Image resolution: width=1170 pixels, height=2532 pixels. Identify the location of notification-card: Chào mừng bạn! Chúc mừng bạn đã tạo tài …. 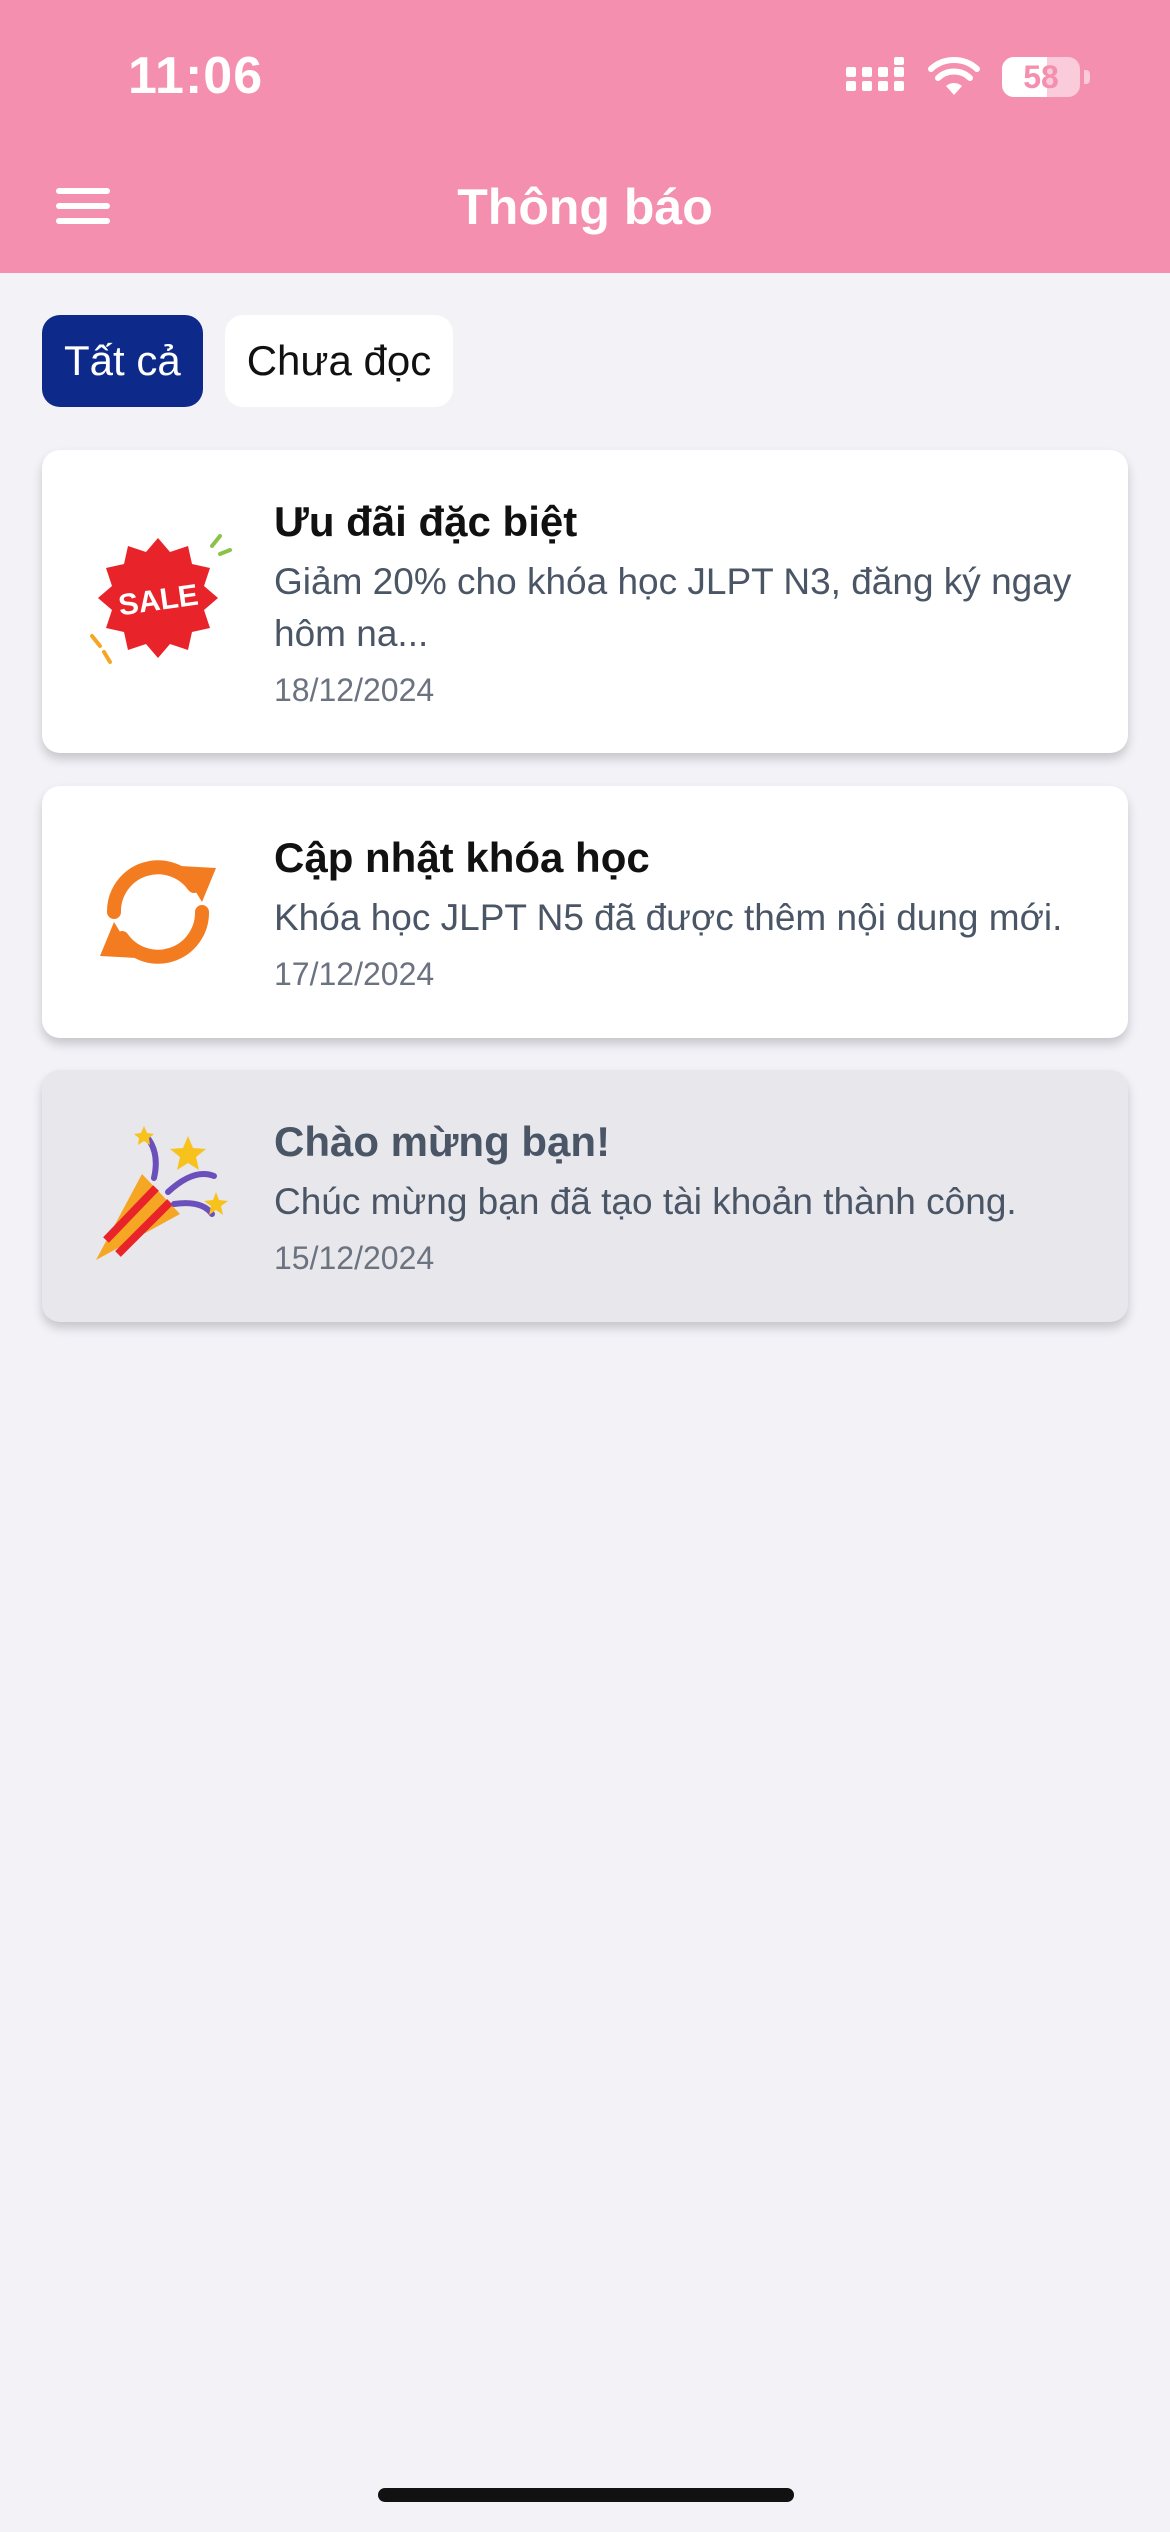
(585, 1196).